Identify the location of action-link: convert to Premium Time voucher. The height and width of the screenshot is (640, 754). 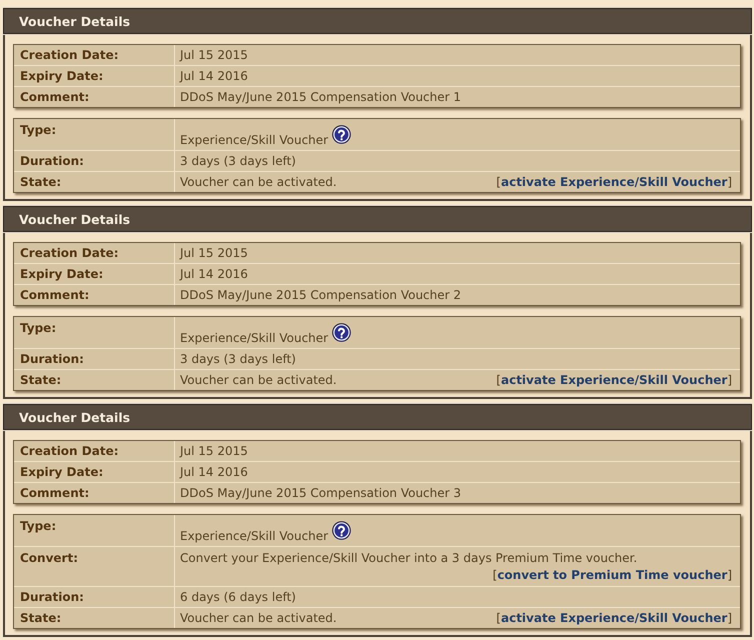
(612, 575).